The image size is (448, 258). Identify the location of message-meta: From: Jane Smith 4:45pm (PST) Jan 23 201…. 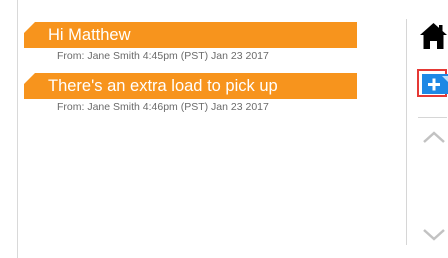
(163, 56).